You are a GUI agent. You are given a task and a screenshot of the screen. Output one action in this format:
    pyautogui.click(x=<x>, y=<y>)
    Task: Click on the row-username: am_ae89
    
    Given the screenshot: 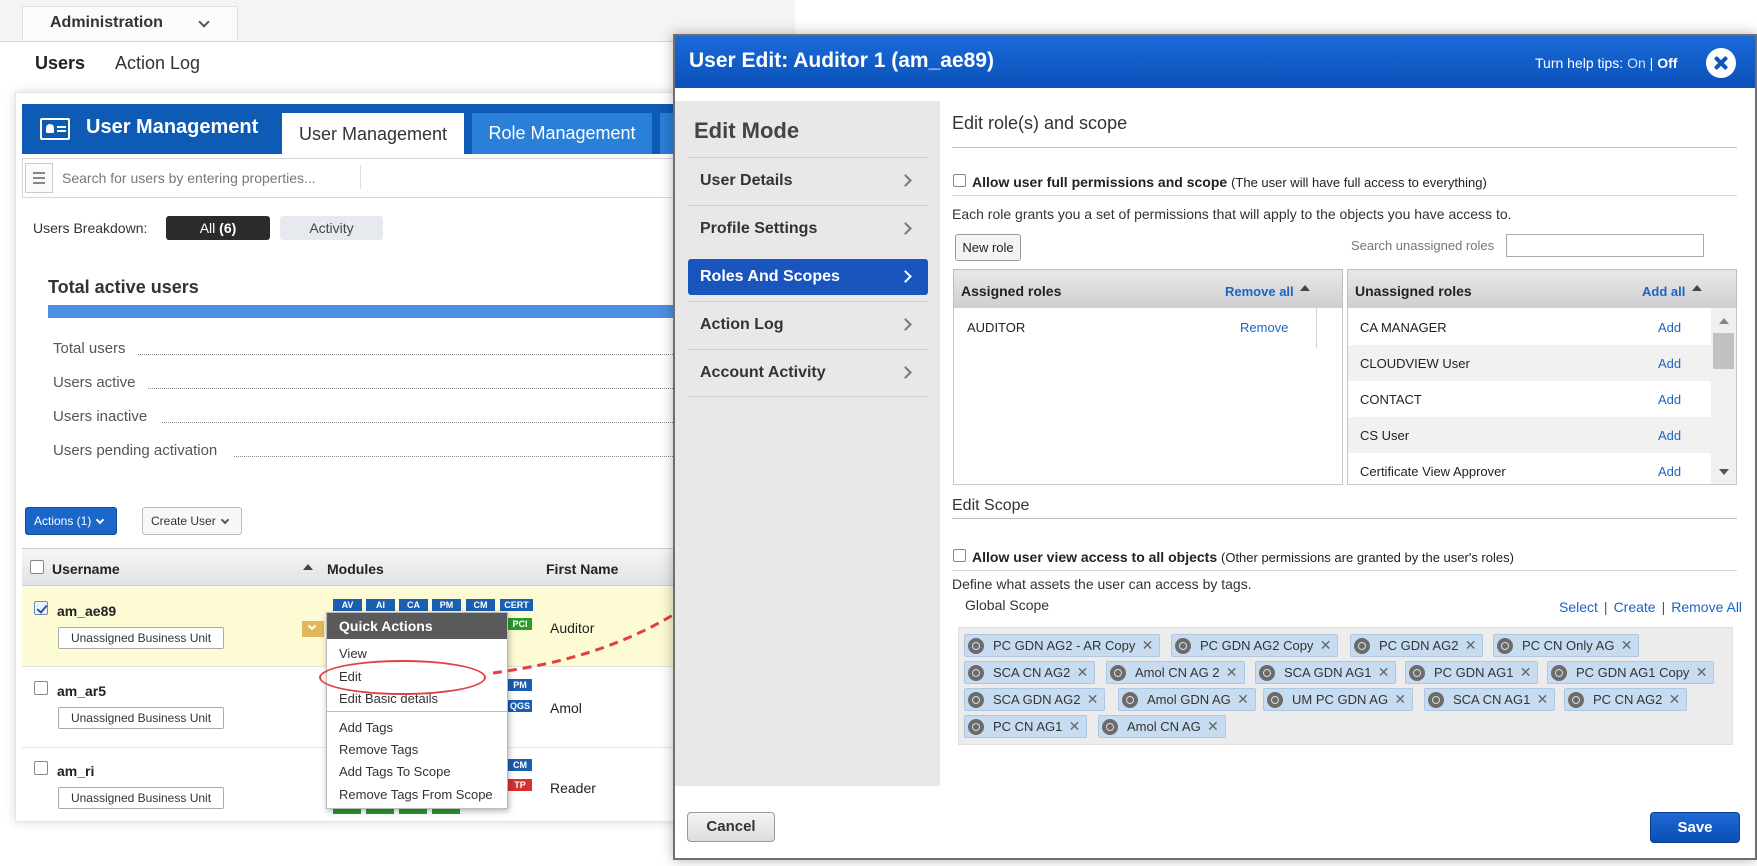 What is the action you would take?
    pyautogui.click(x=86, y=611)
    